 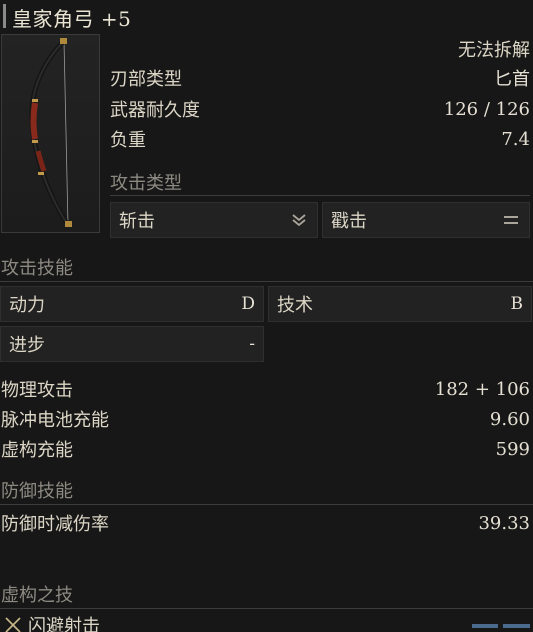 I want to click on skill-grade: D, so click(x=248, y=304).